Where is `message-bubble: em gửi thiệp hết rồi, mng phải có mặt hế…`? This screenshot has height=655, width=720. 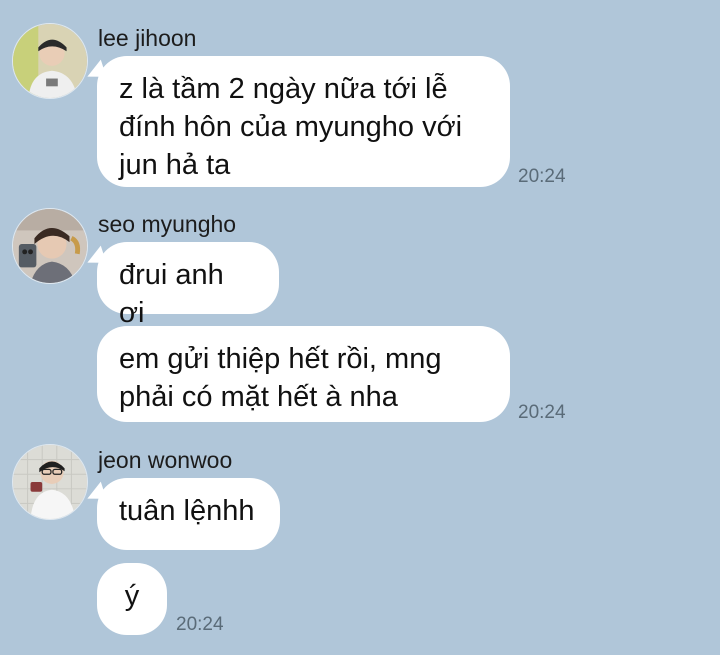 message-bubble: em gửi thiệp hết rồi, mng phải có mặt hế… is located at coordinates (303, 374).